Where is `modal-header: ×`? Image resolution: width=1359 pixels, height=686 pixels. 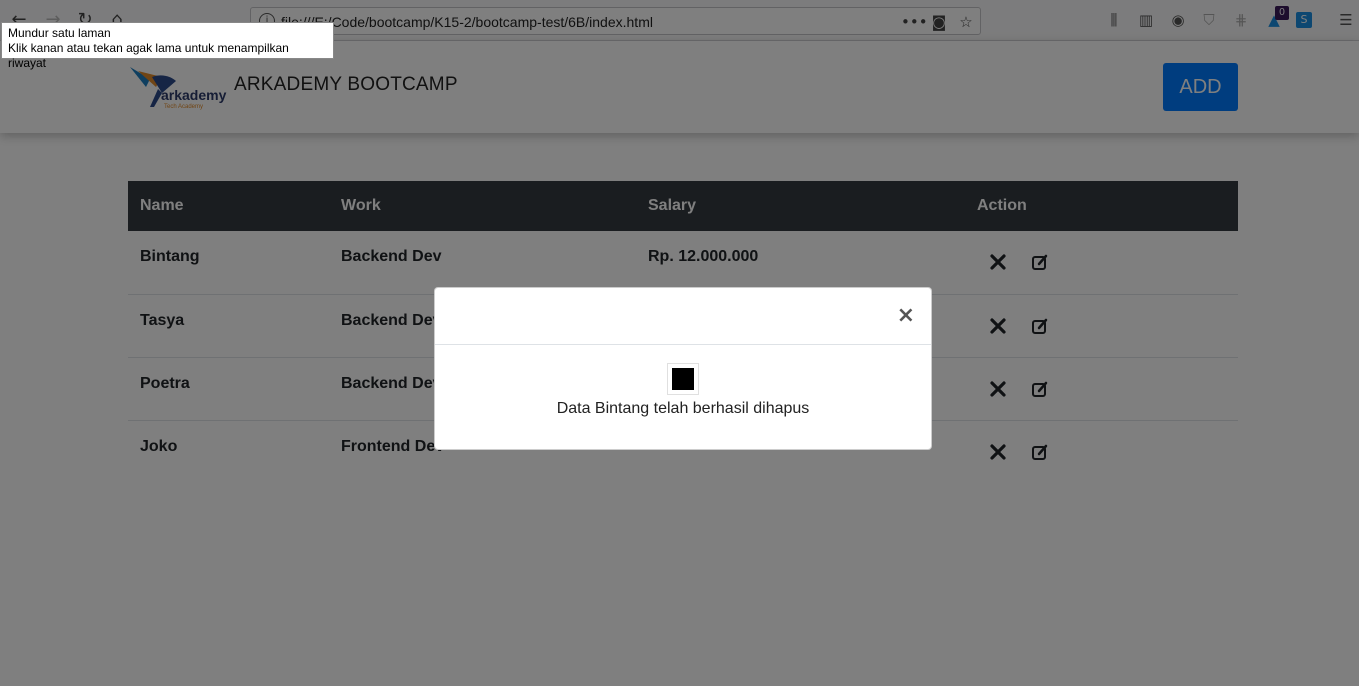
modal-header: × is located at coordinates (683, 316).